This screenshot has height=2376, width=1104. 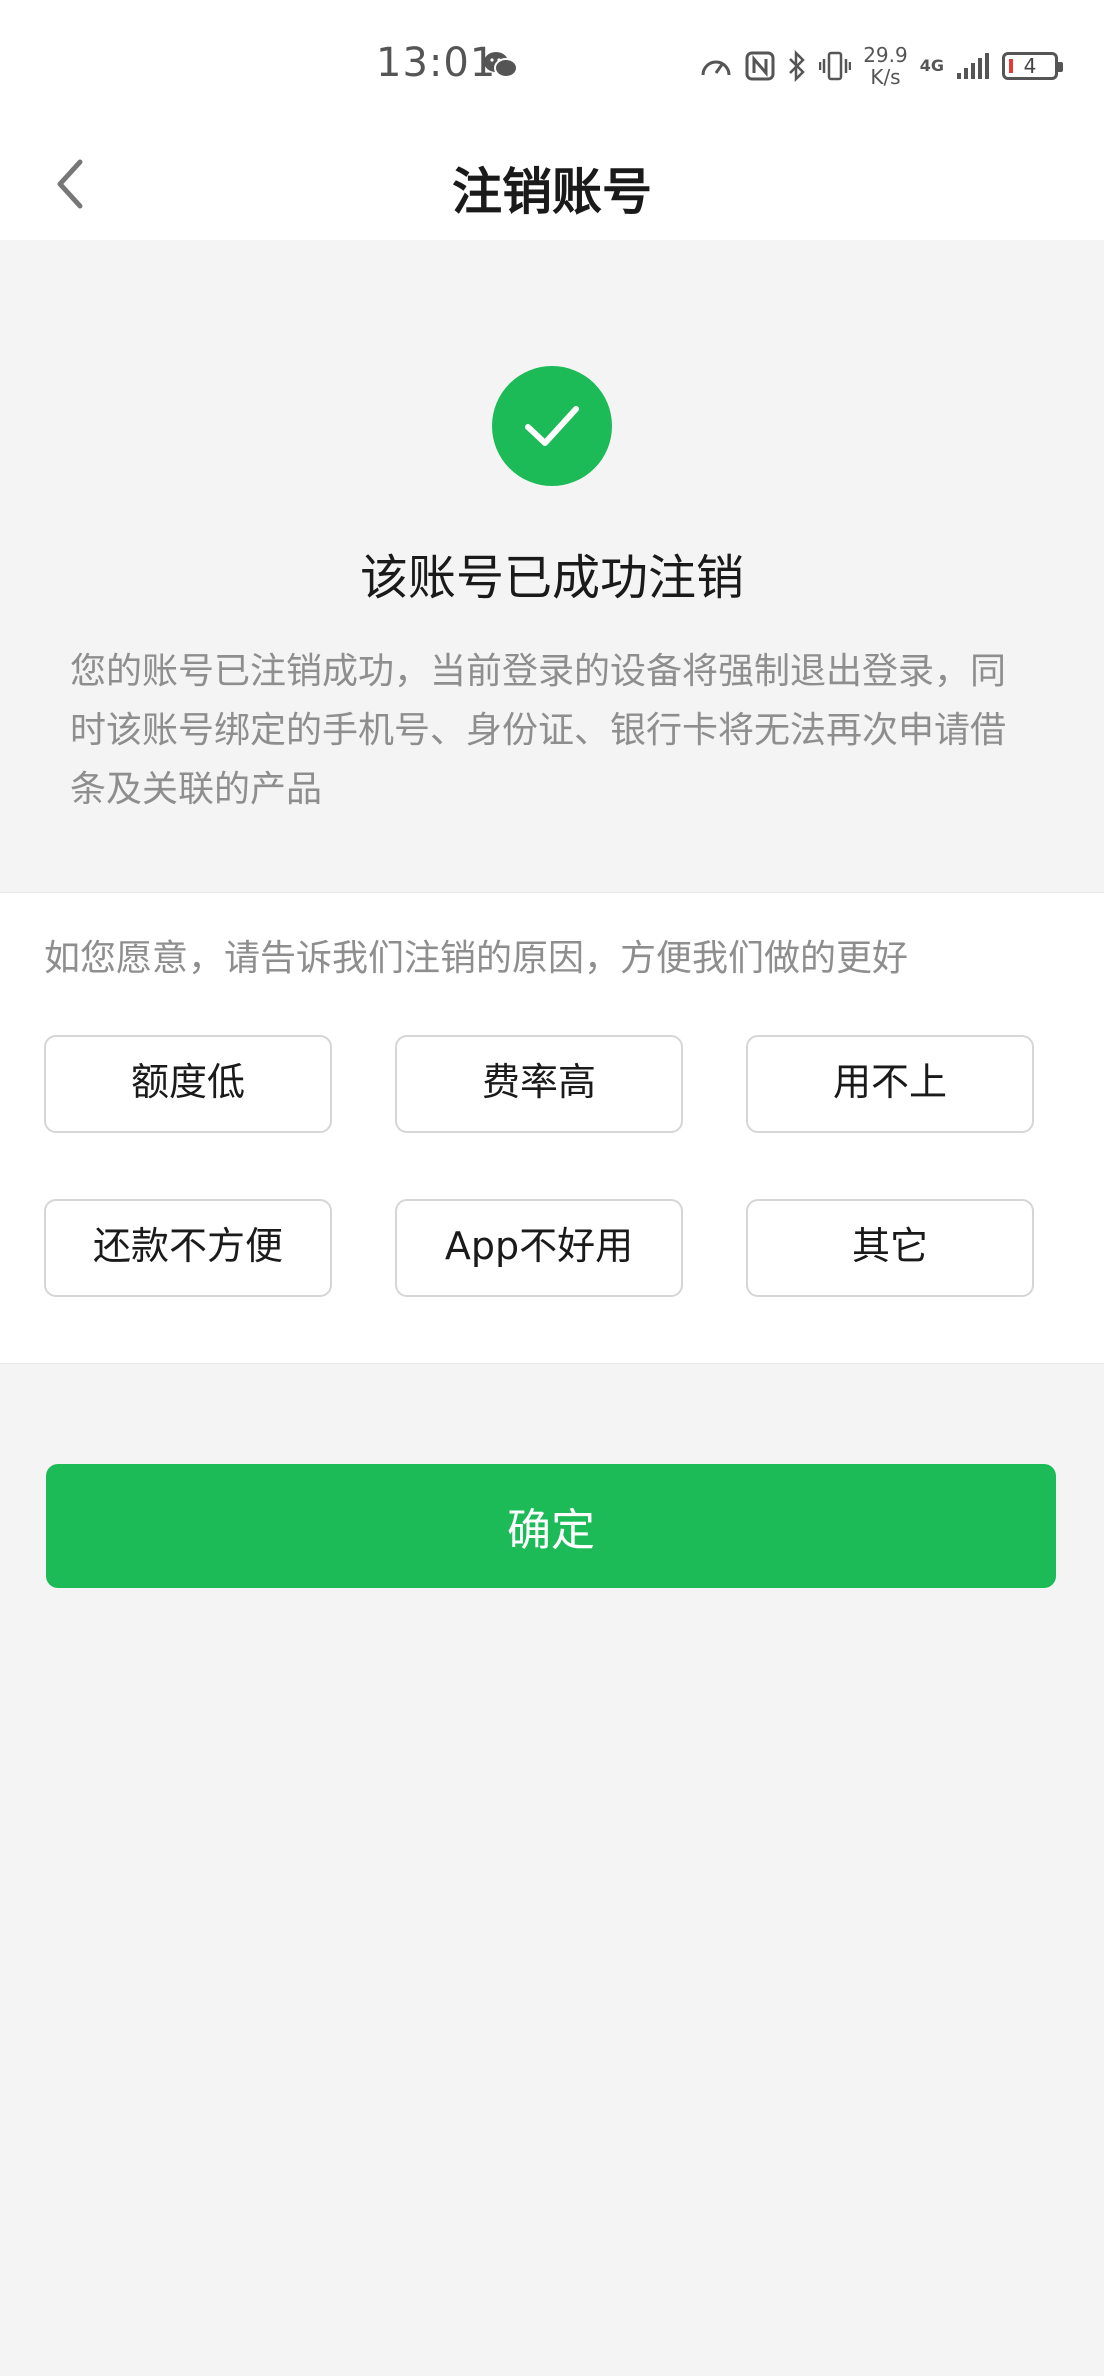 I want to click on reason-option-not-needed: 用不上, so click(x=890, y=1084).